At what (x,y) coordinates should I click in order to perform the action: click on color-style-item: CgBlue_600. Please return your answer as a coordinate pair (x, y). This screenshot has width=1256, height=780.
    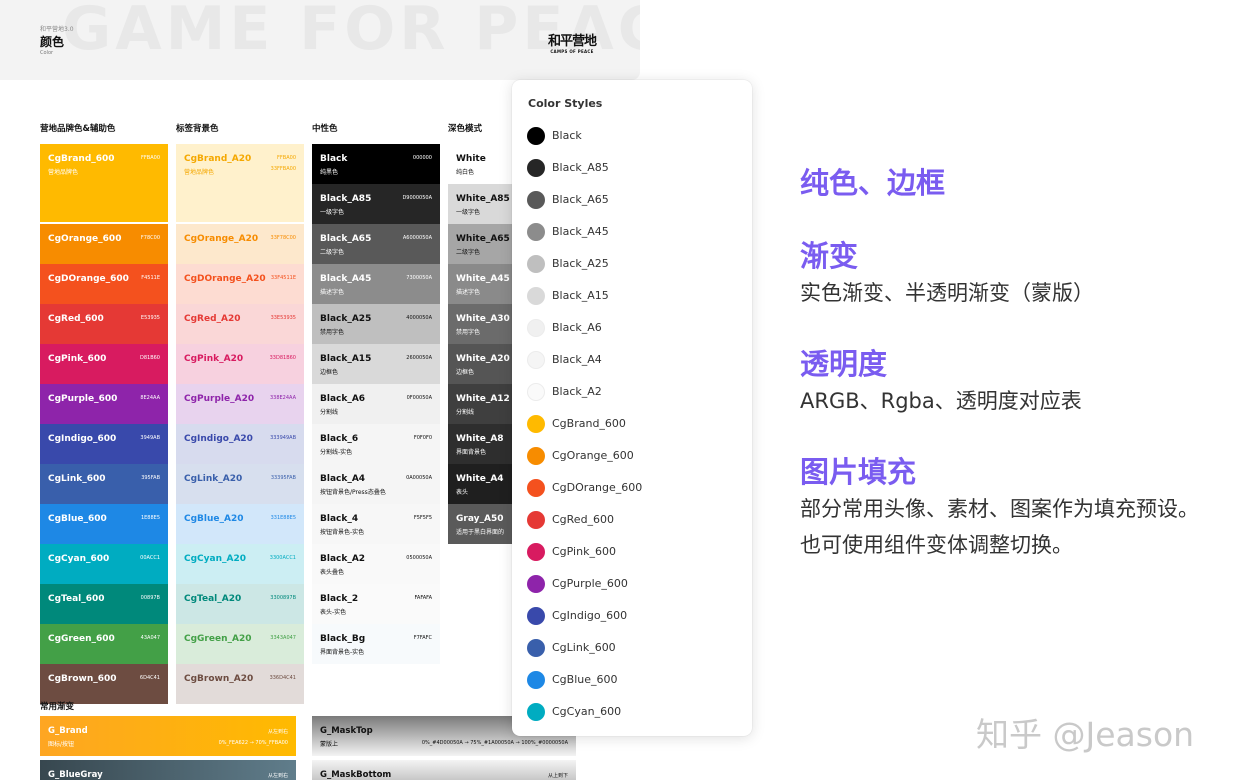
    Looking at the image, I should click on (632, 680).